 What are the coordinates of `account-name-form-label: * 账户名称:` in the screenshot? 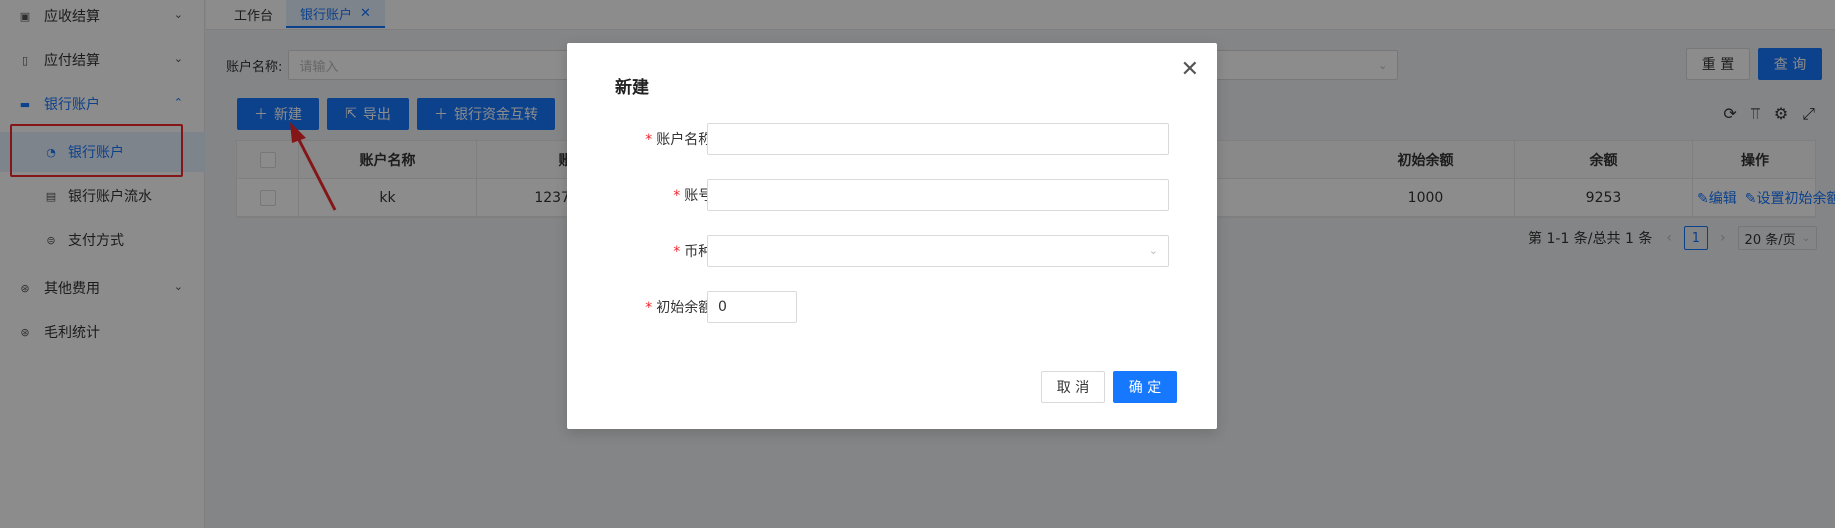 It's located at (642, 139).